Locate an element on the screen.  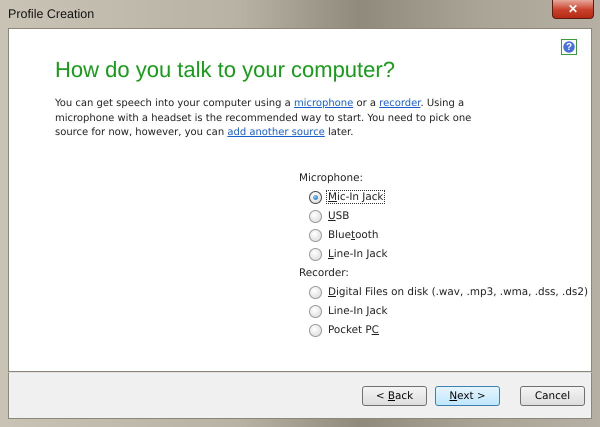
link: microphone is located at coordinates (324, 103).